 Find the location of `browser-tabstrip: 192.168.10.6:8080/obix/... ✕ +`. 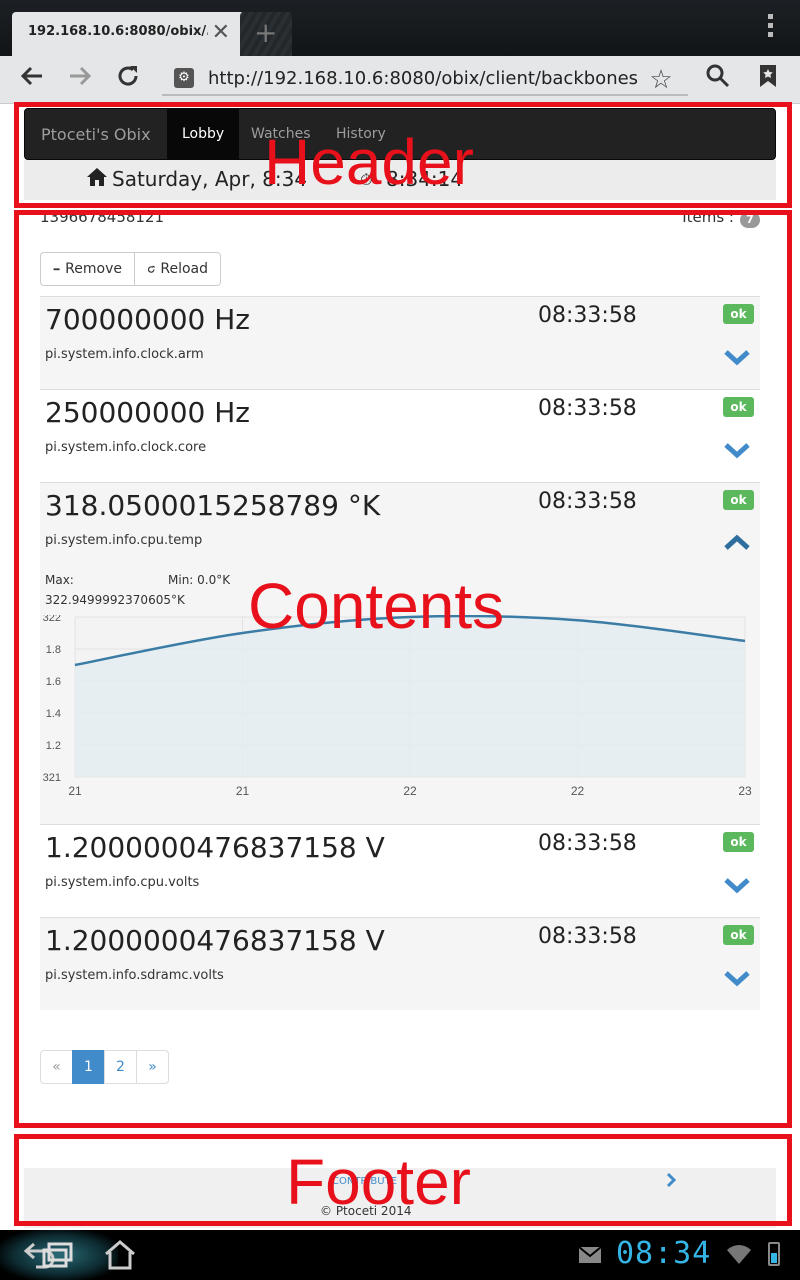

browser-tabstrip: 192.168.10.6:8080/obix/... ✕ + is located at coordinates (400, 28).